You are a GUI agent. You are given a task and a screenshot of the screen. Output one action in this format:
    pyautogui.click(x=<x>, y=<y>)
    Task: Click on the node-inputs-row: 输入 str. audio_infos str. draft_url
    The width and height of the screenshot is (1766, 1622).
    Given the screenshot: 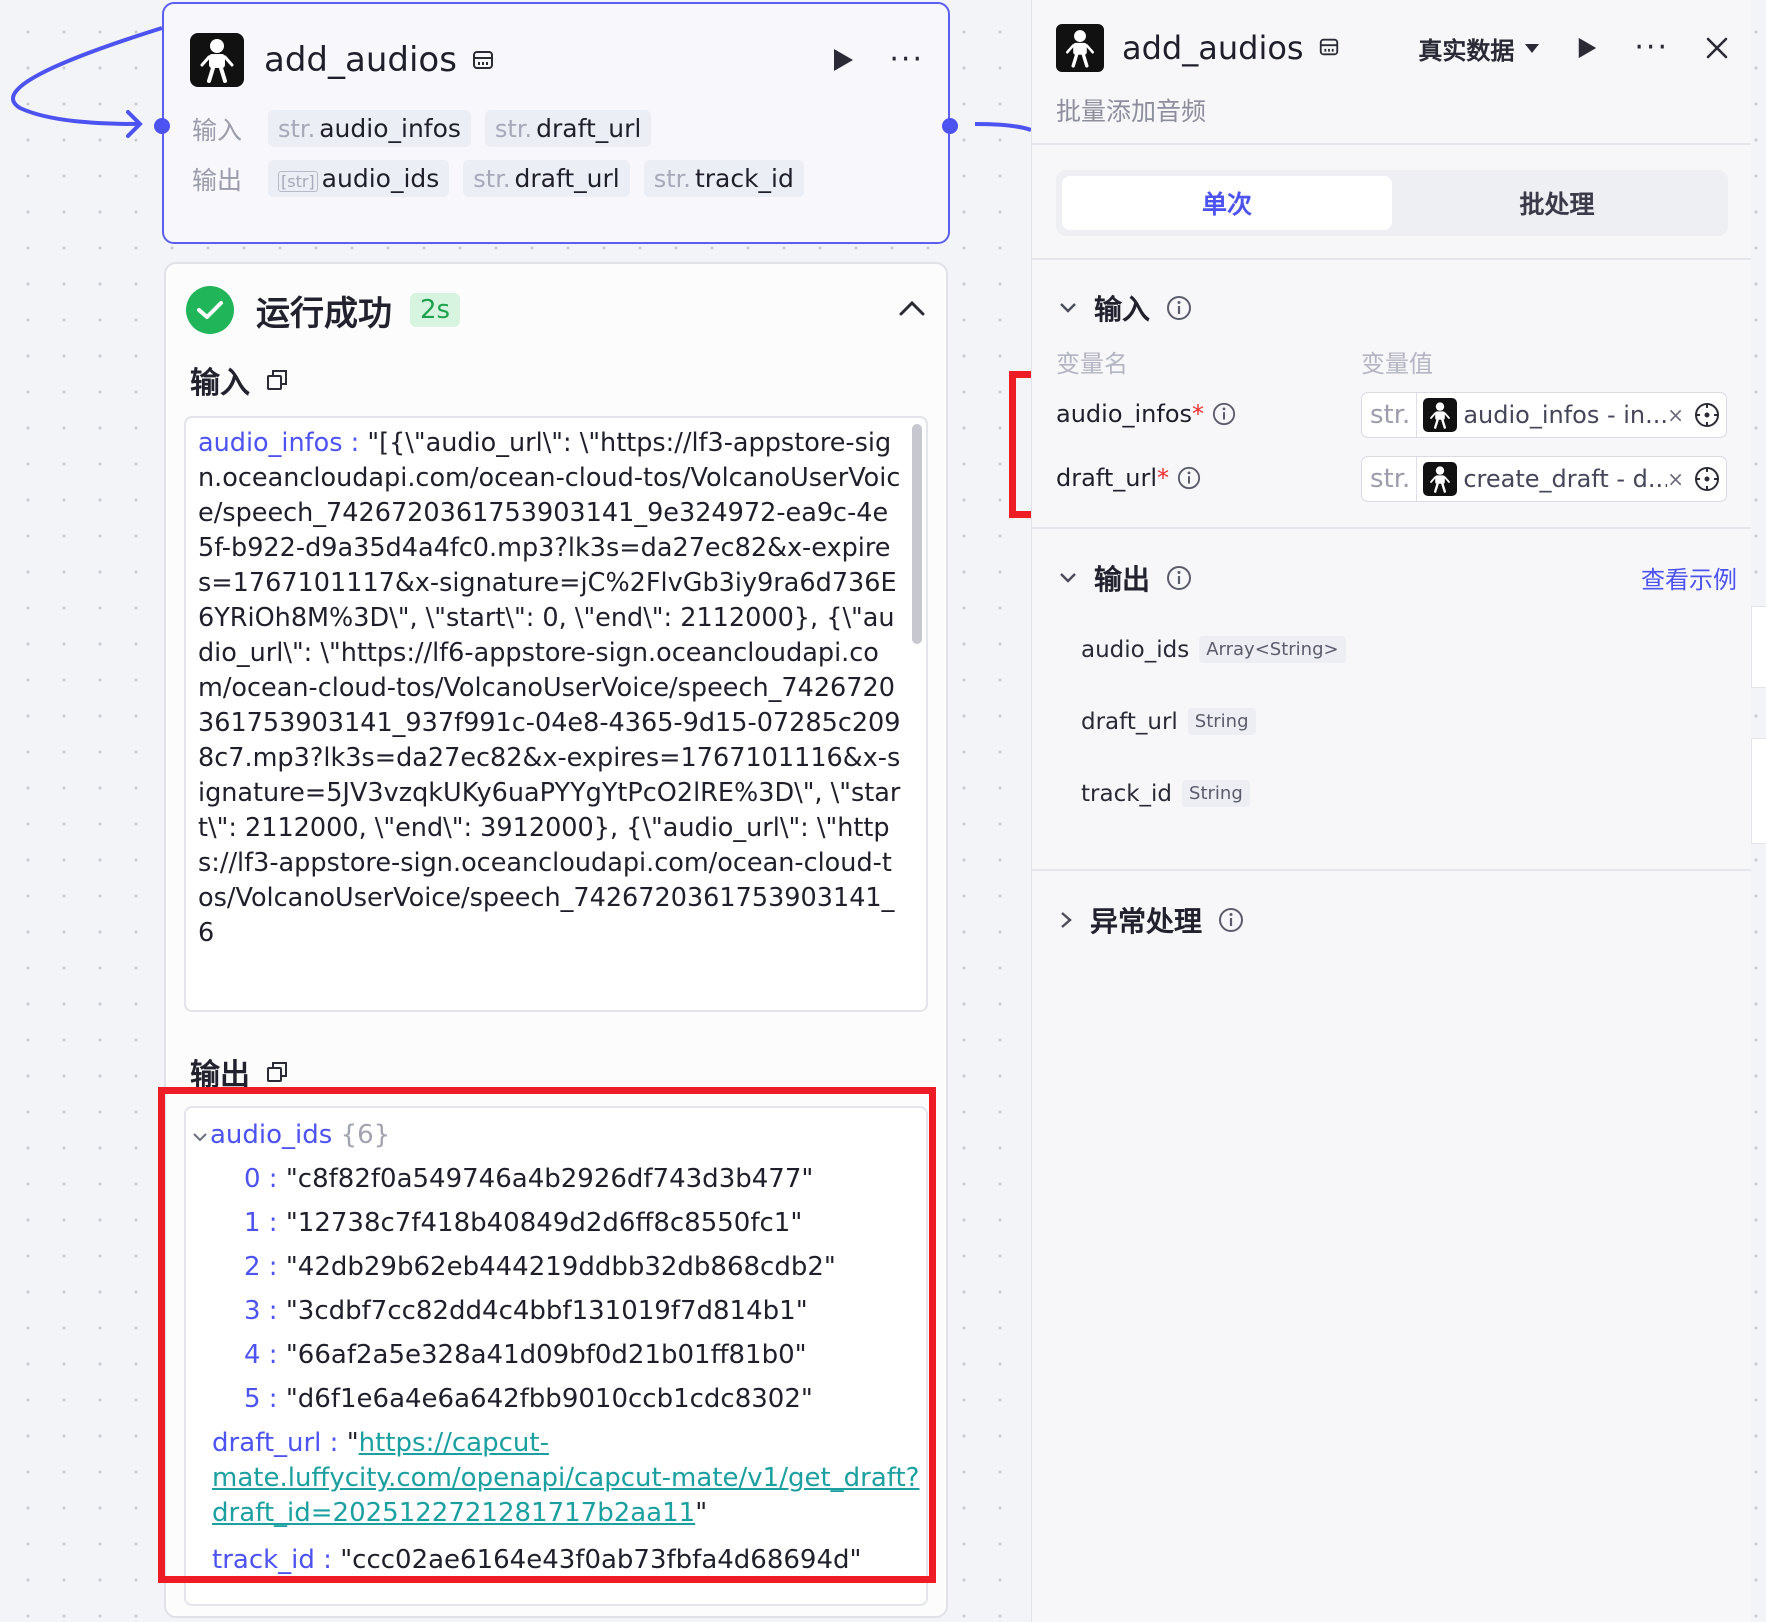 What is the action you would take?
    pyautogui.click(x=422, y=128)
    